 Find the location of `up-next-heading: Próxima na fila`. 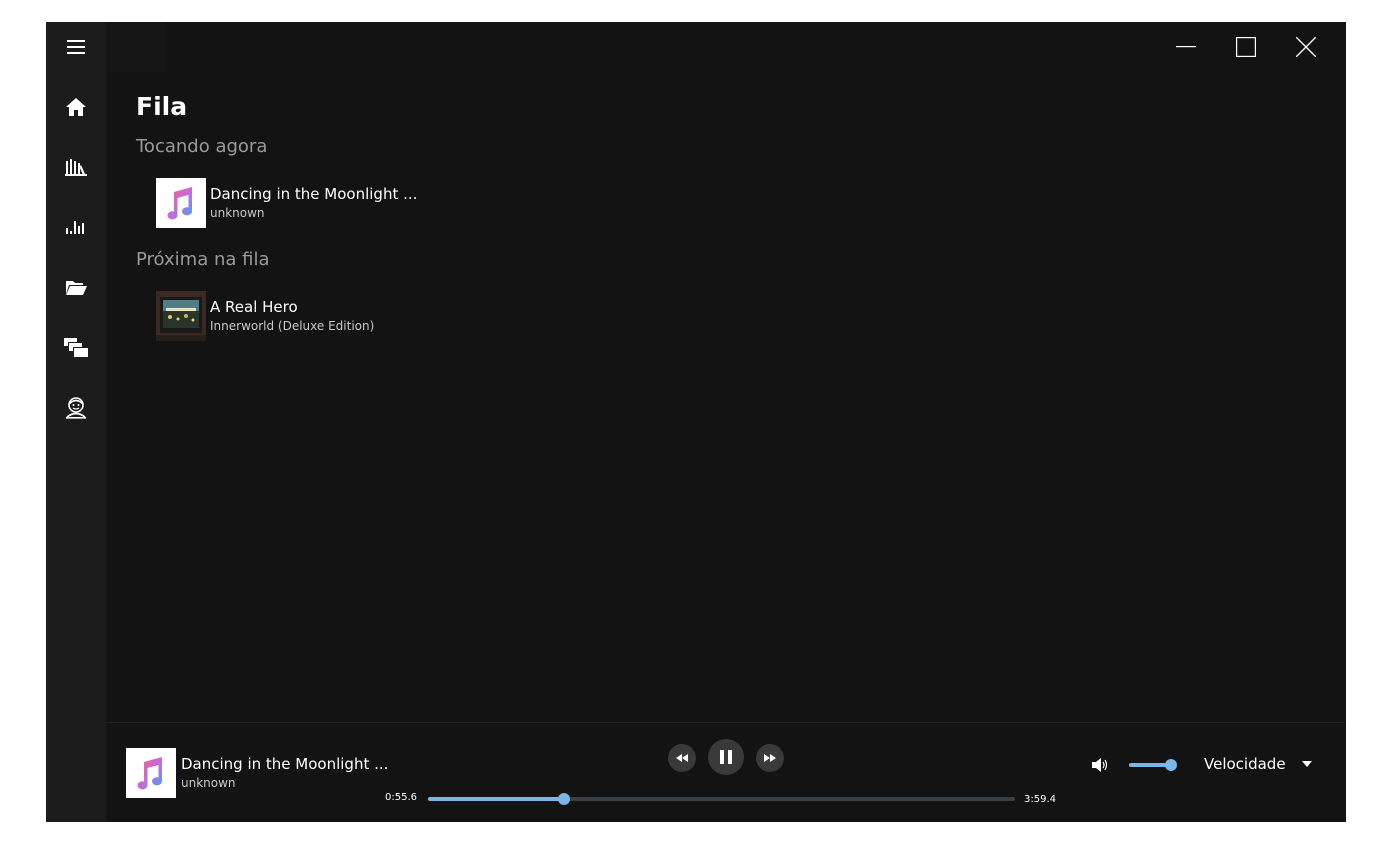

up-next-heading: Próxima na fila is located at coordinates (203, 259).